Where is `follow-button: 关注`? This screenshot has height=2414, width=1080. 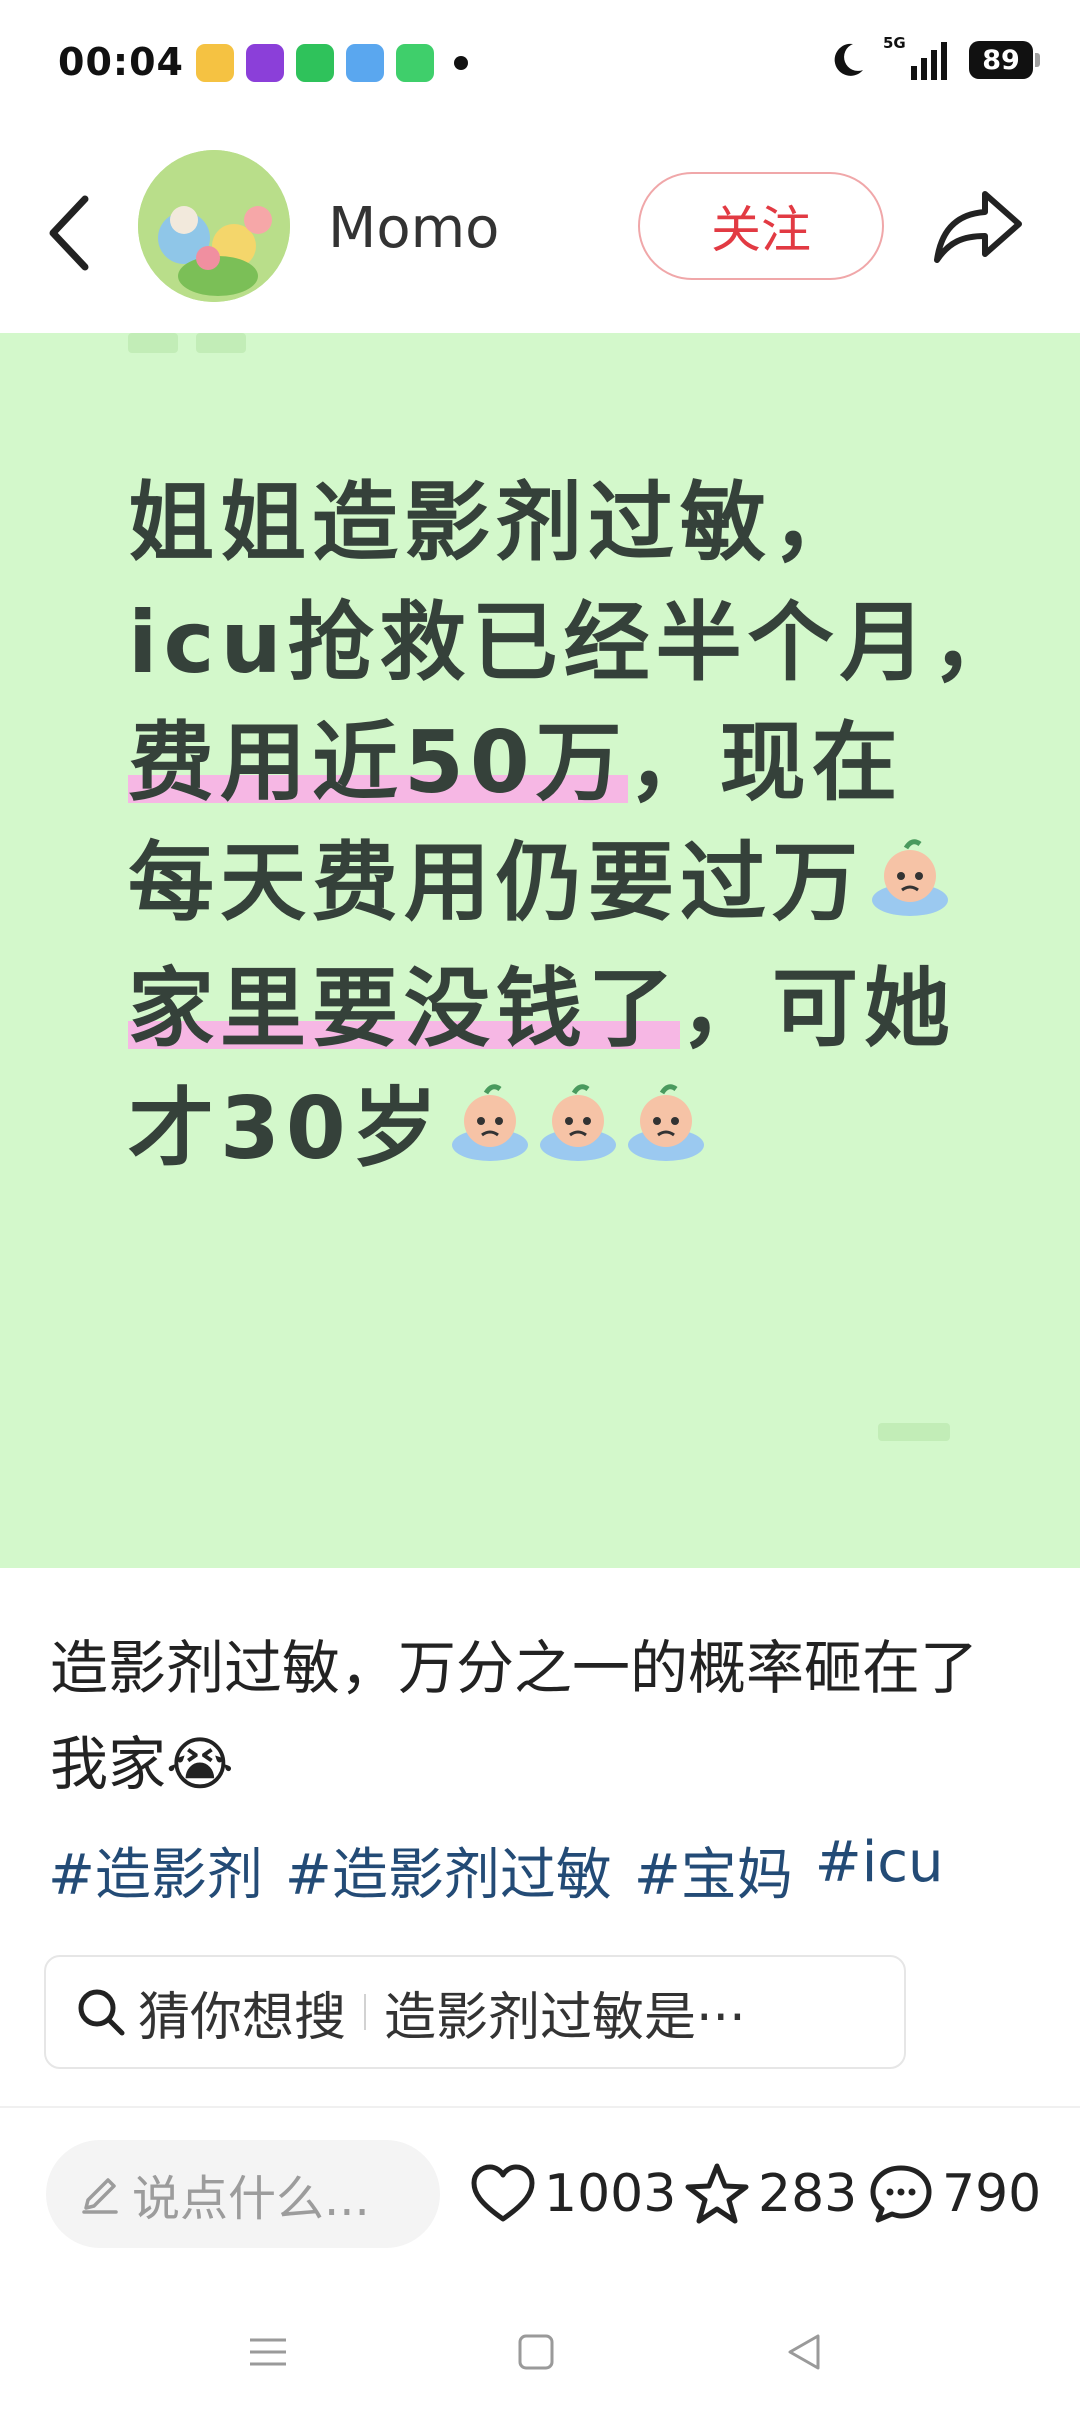
follow-button: 关注 is located at coordinates (761, 226).